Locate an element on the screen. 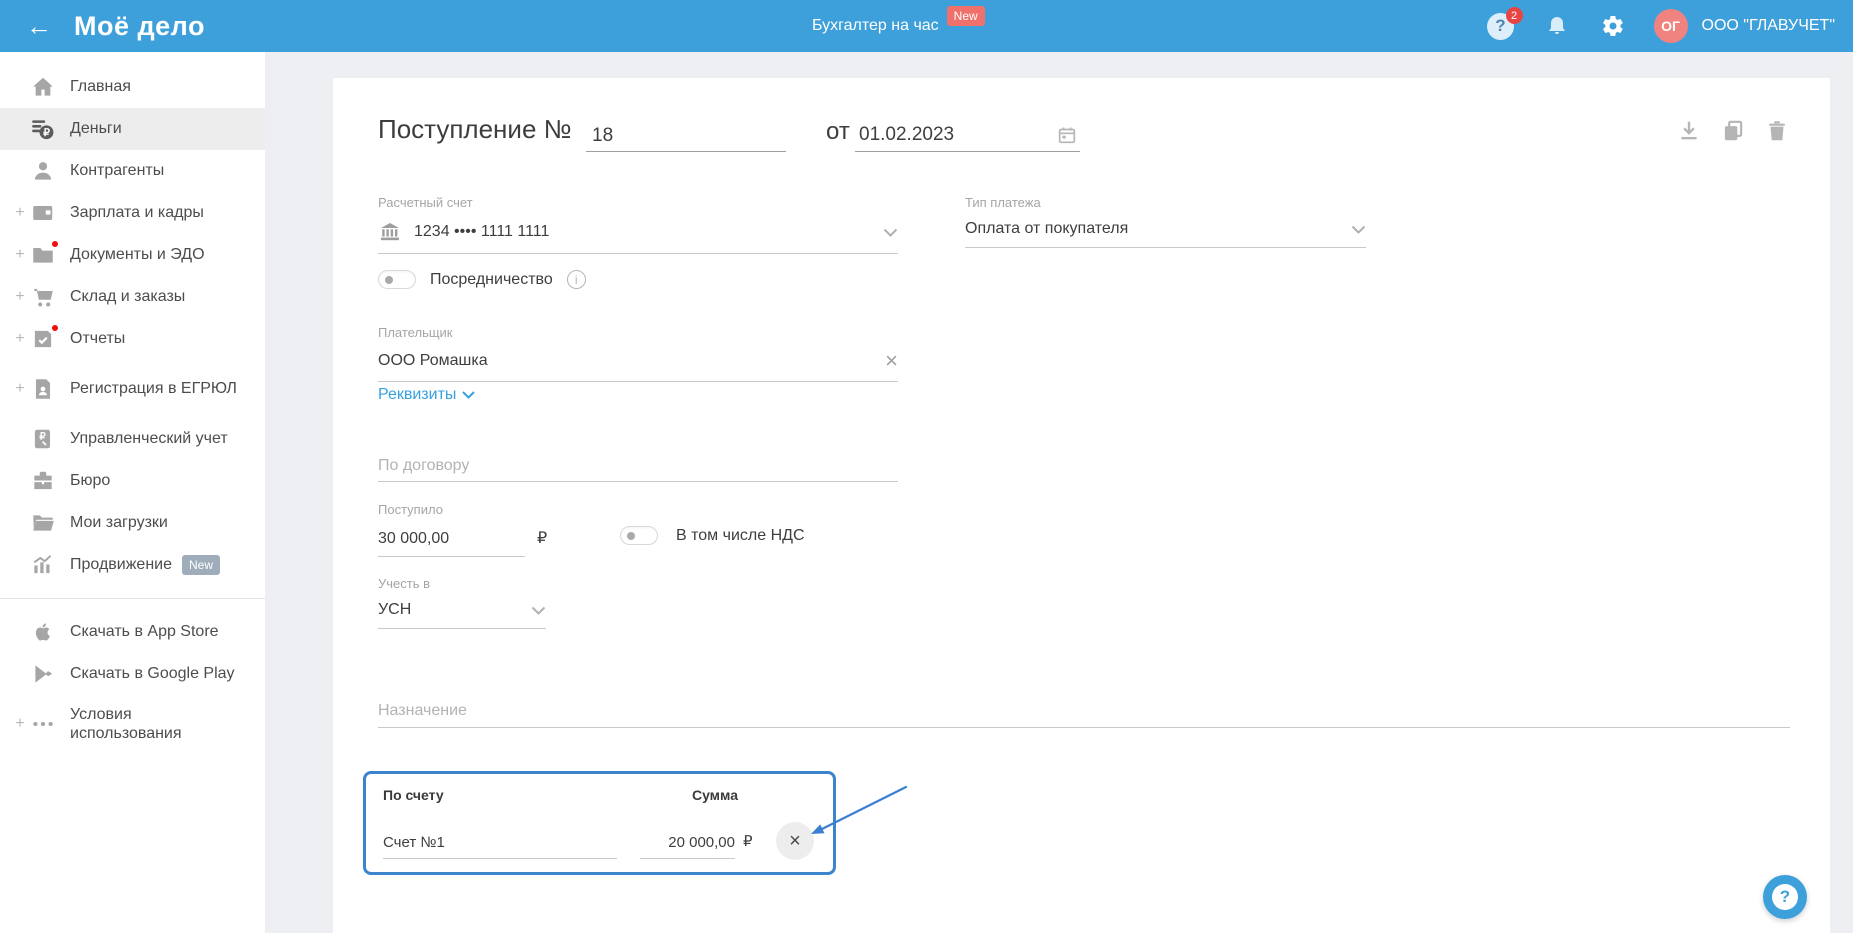  help-notification-badge: 2 is located at coordinates (1514, 15).